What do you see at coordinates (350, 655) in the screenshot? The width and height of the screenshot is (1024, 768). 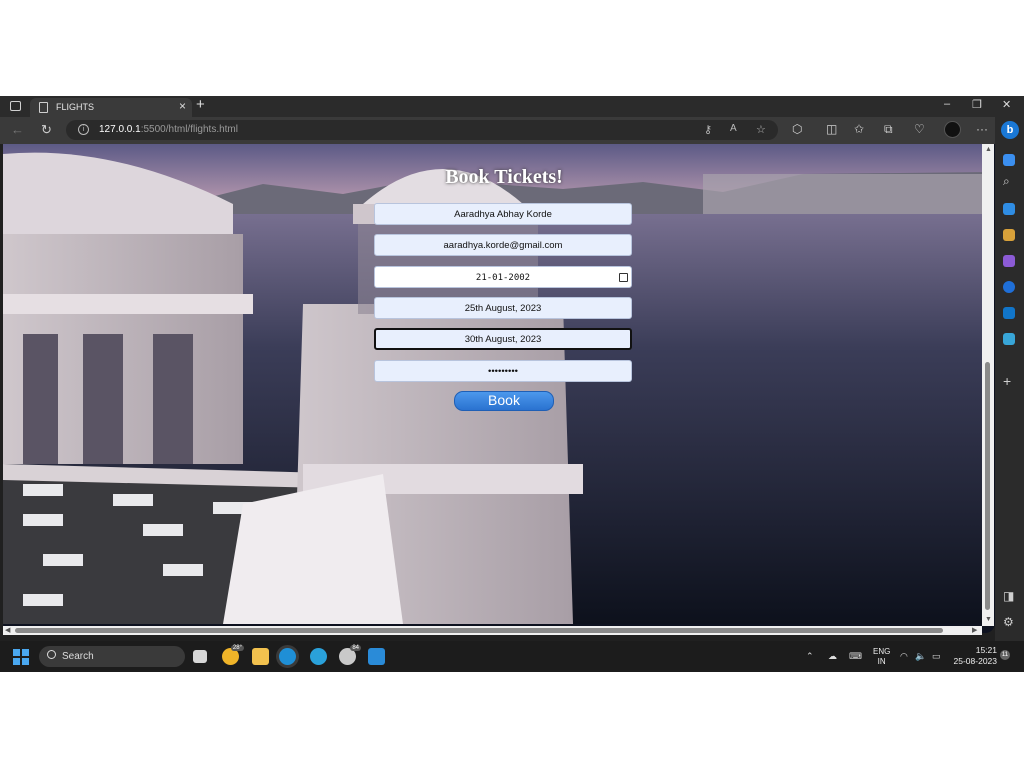 I see `whatsapp-icon: 84` at bounding box center [350, 655].